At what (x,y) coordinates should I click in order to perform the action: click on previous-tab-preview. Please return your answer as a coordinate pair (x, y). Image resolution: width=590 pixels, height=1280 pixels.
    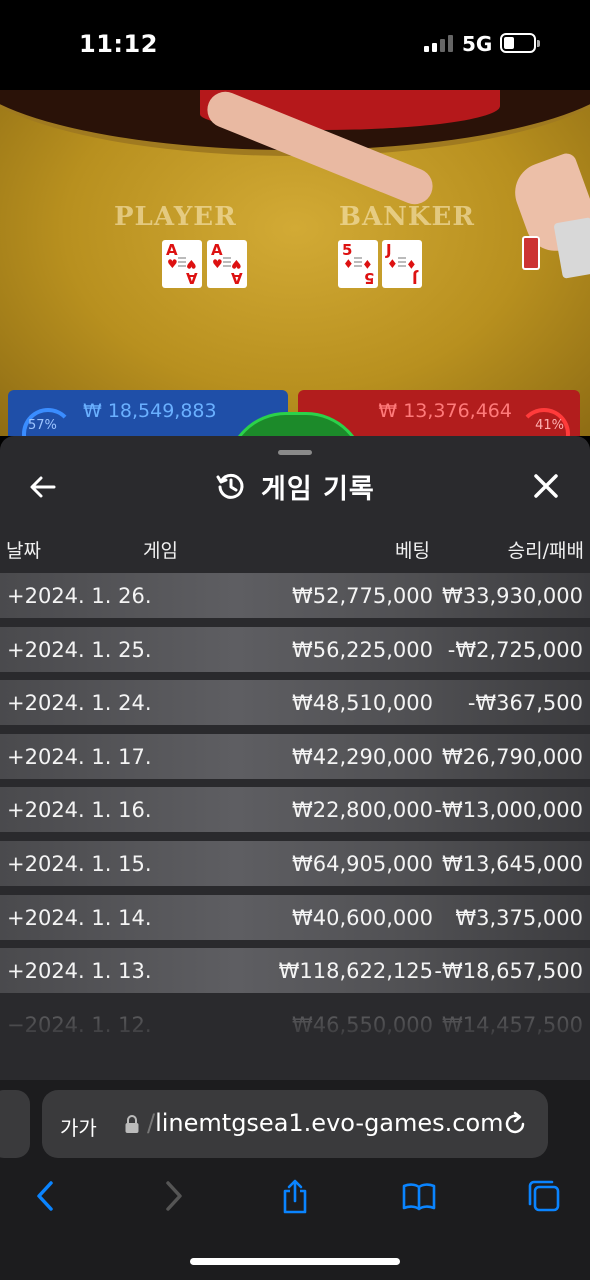
    Looking at the image, I should click on (15, 1124).